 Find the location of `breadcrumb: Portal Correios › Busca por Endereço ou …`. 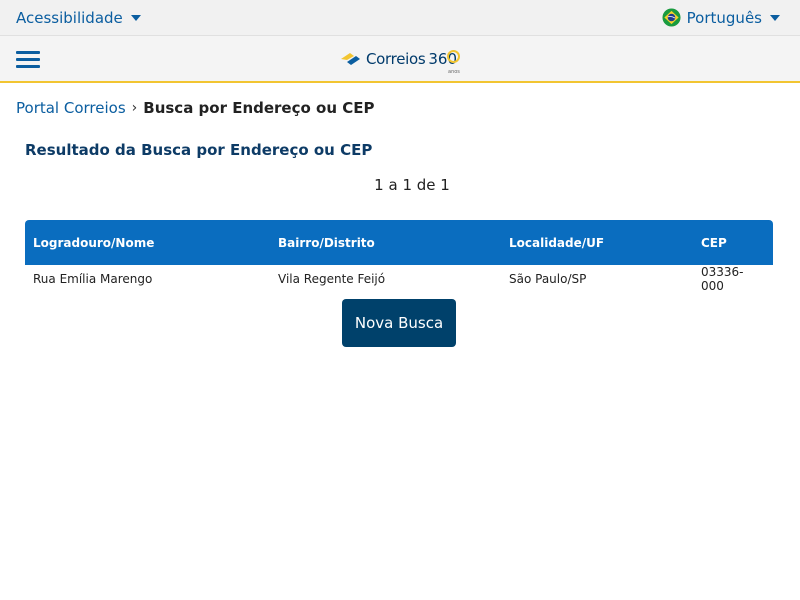

breadcrumb: Portal Correios › Busca por Endereço ou … is located at coordinates (195, 108).